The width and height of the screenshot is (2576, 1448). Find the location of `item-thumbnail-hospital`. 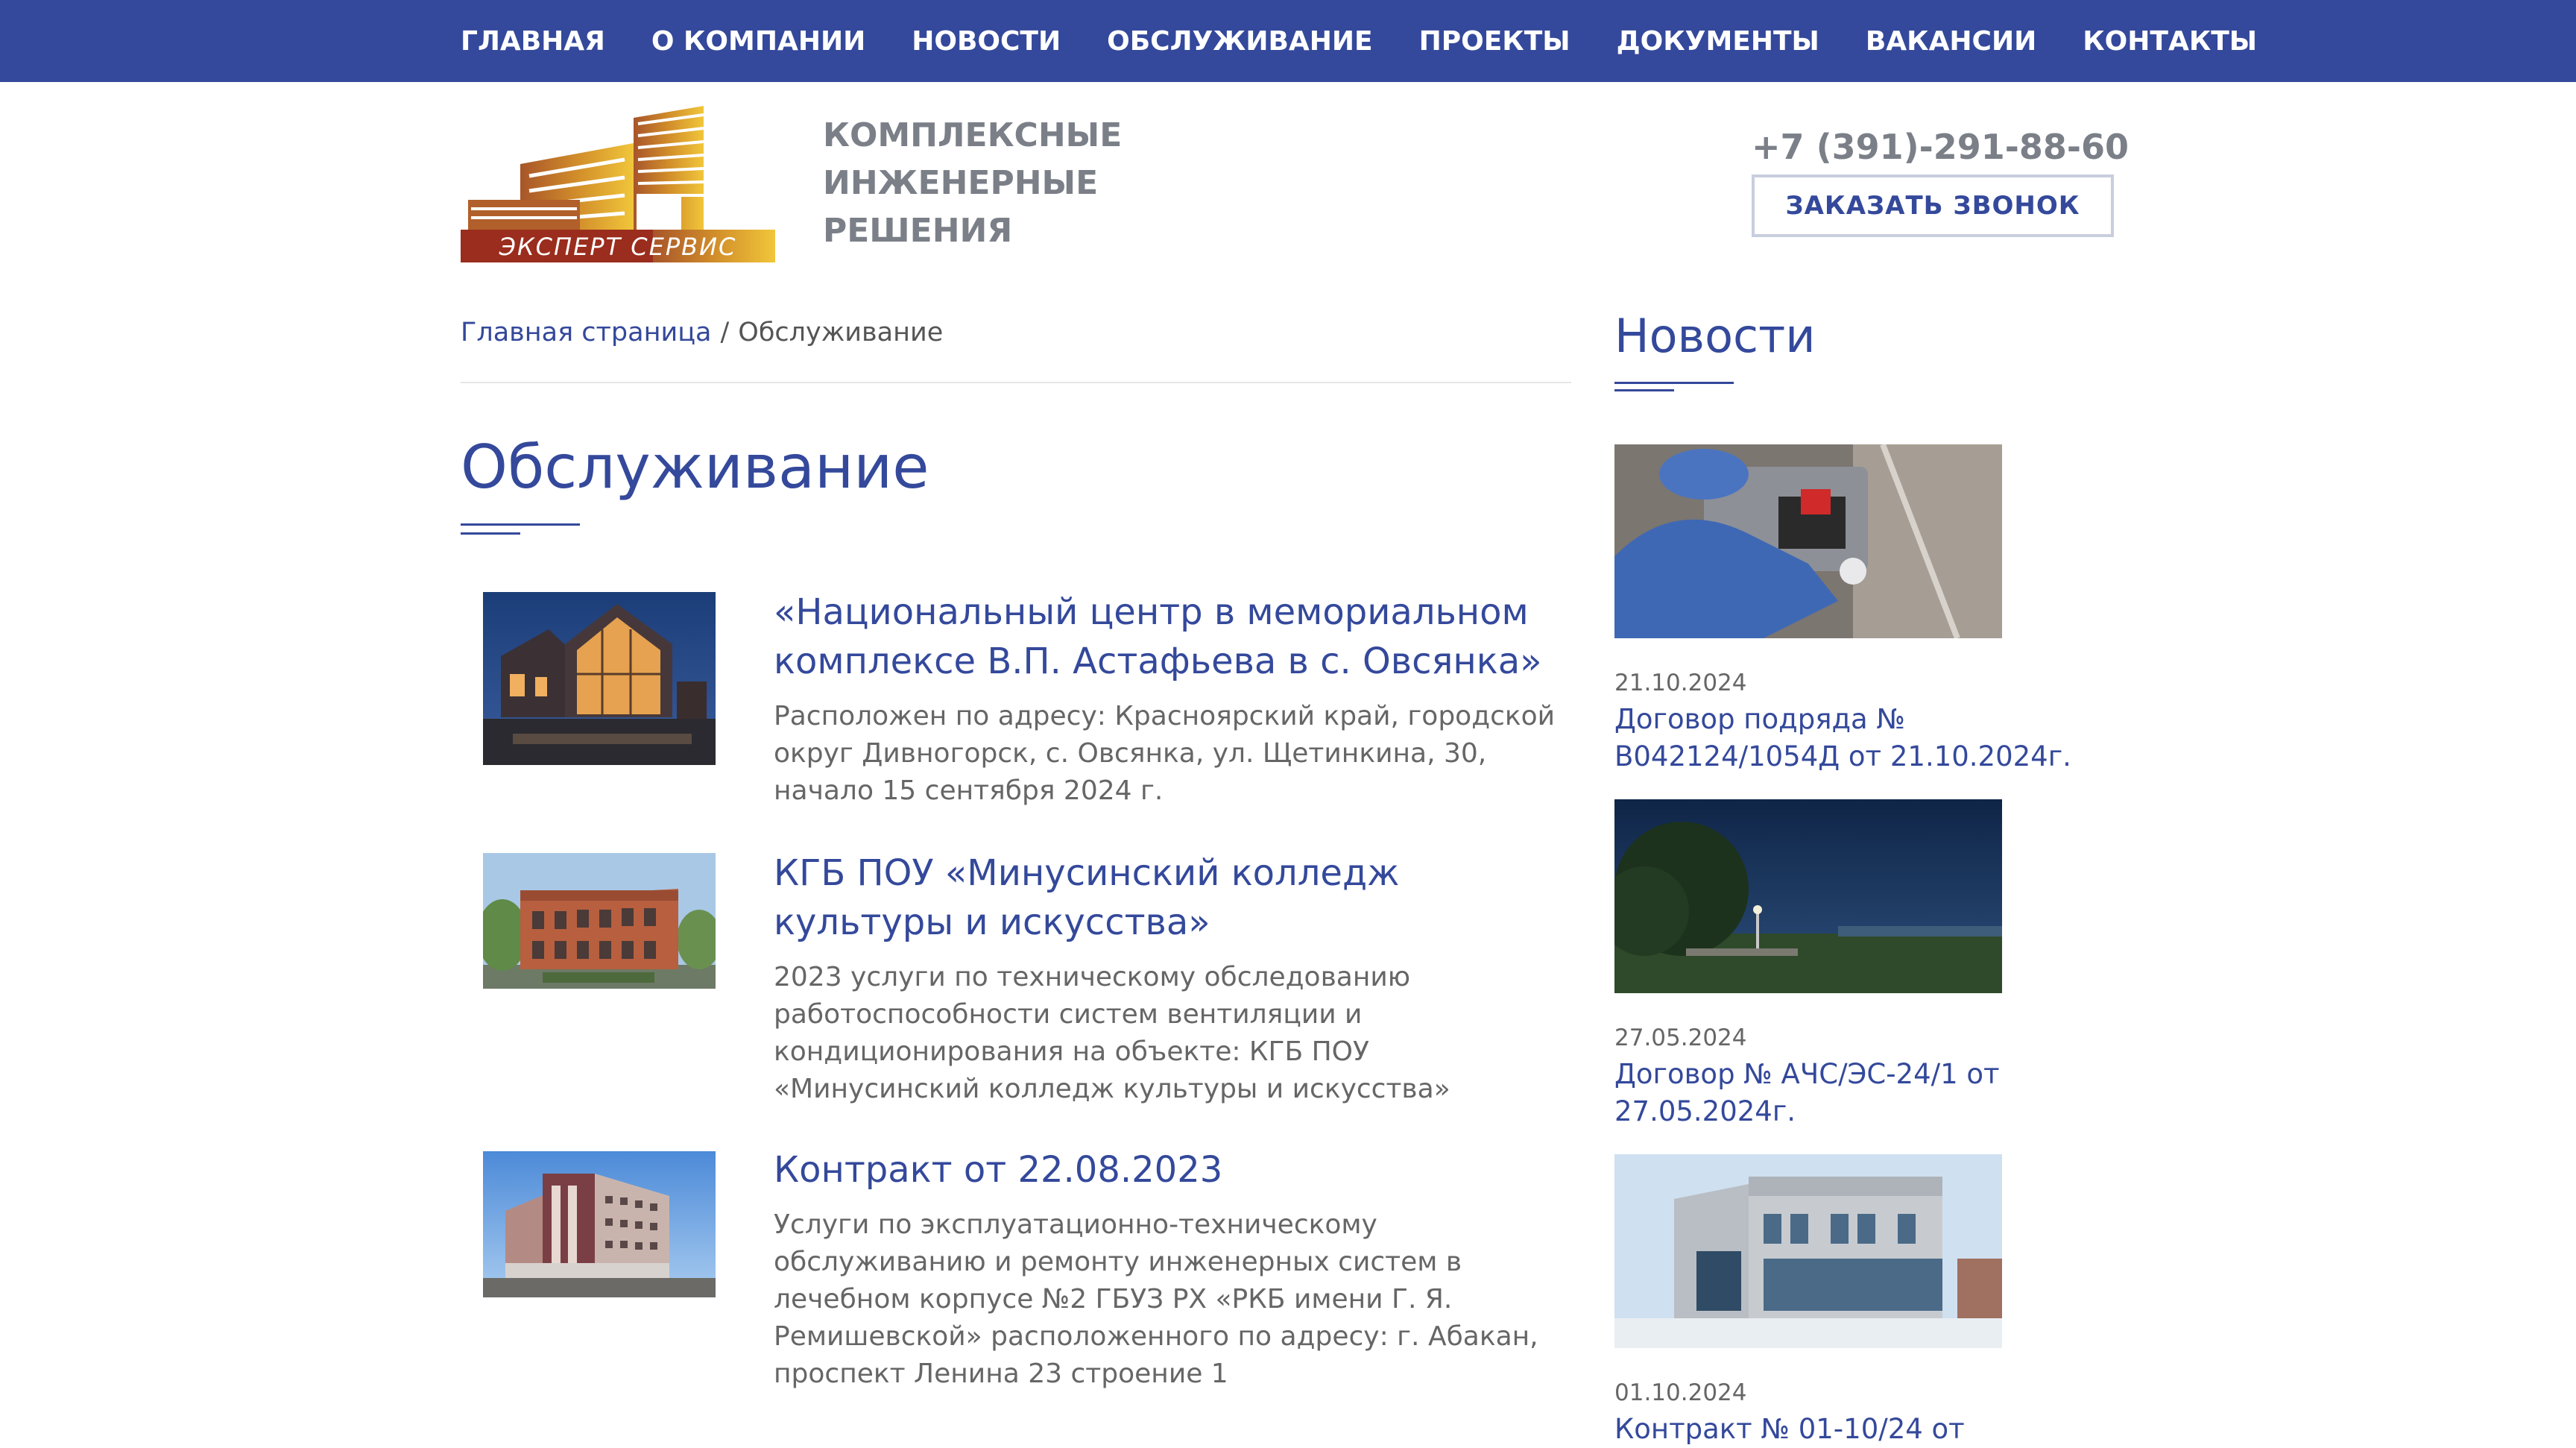

item-thumbnail-hospital is located at coordinates (599, 1224).